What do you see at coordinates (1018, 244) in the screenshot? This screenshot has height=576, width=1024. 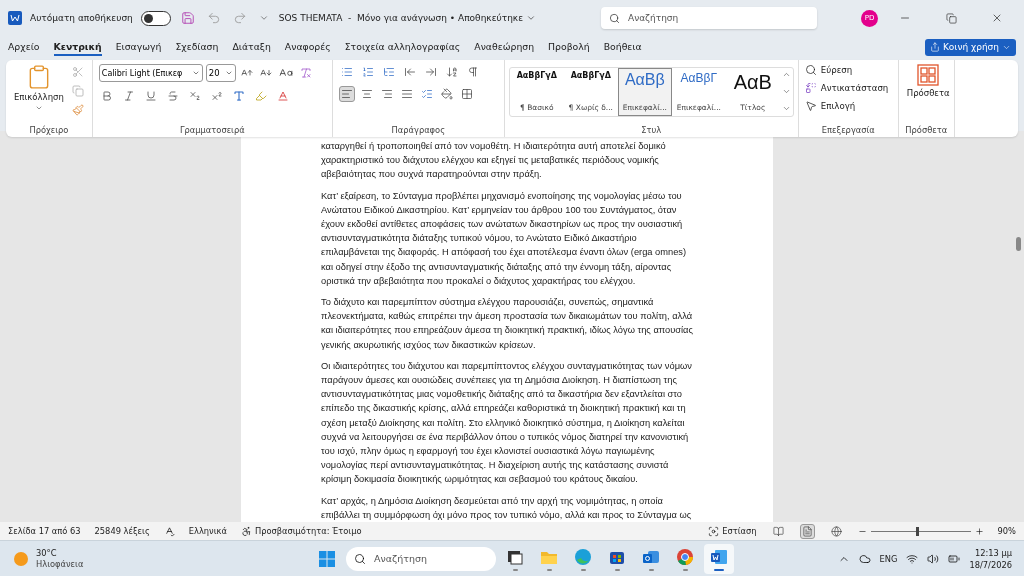 I see `scrollbar-thumb` at bounding box center [1018, 244].